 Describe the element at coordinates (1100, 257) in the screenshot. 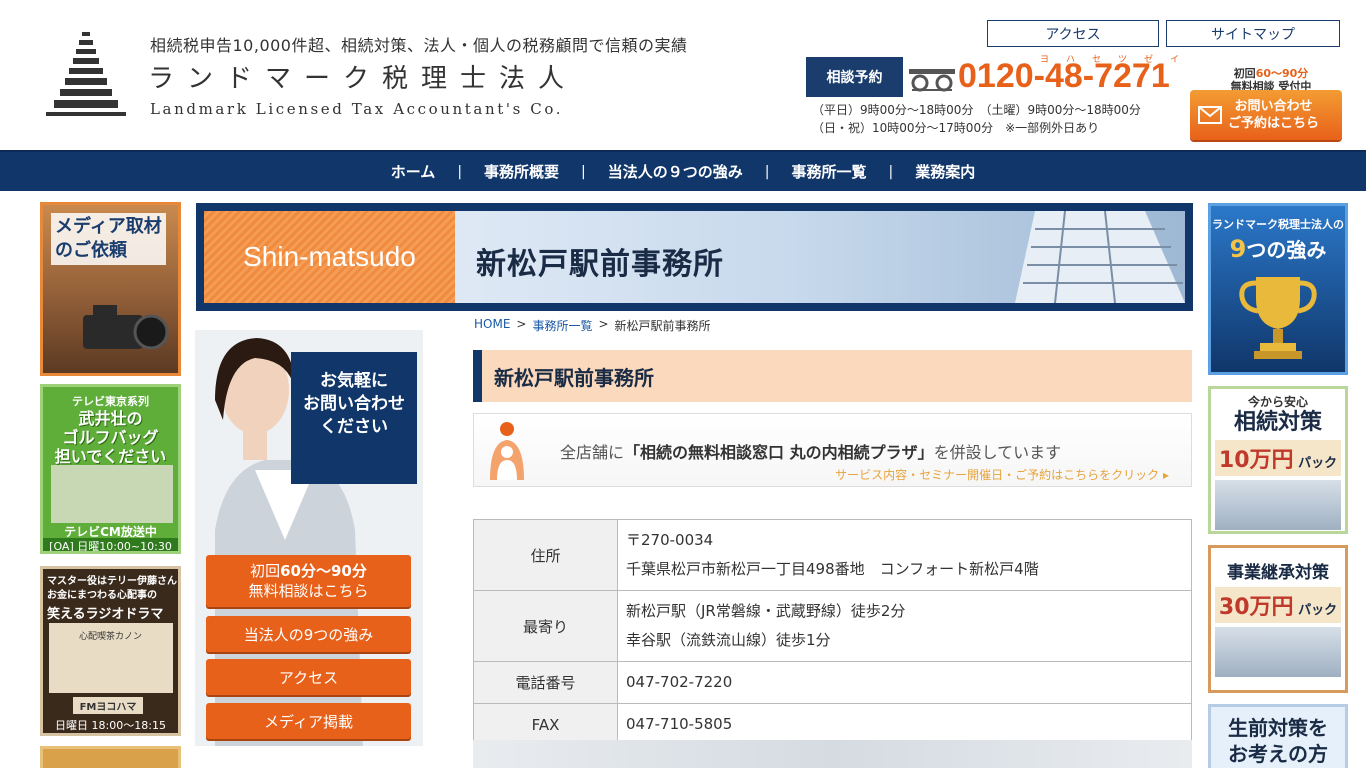

I see `building-icon` at that location.